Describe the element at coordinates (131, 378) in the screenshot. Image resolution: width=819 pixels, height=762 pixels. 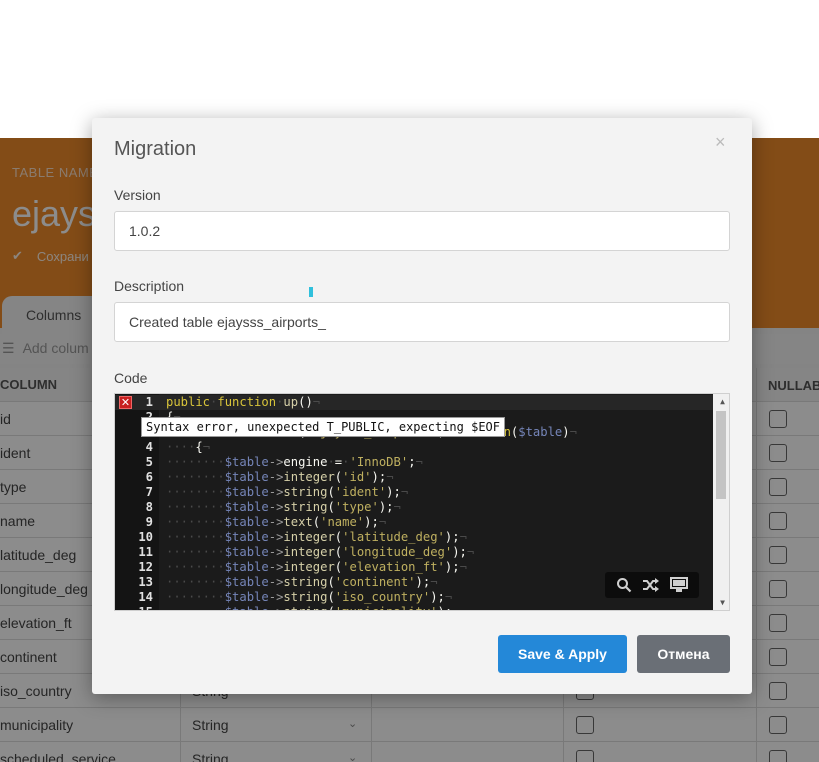
I see `code-label: Code` at that location.